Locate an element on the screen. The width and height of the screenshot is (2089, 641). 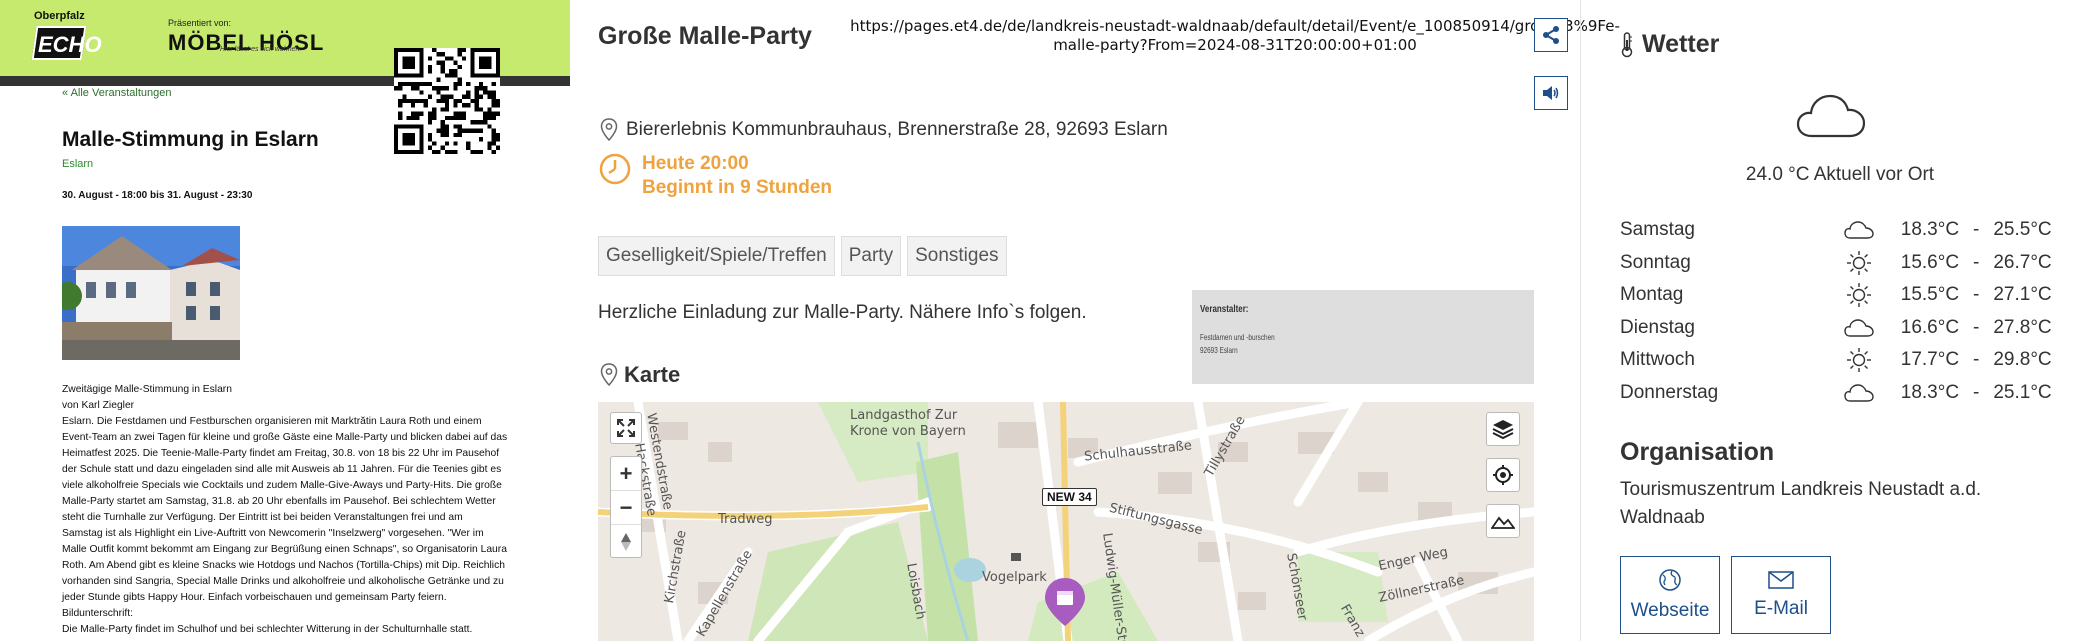
zoom-out-button: − is located at coordinates (626, 508).